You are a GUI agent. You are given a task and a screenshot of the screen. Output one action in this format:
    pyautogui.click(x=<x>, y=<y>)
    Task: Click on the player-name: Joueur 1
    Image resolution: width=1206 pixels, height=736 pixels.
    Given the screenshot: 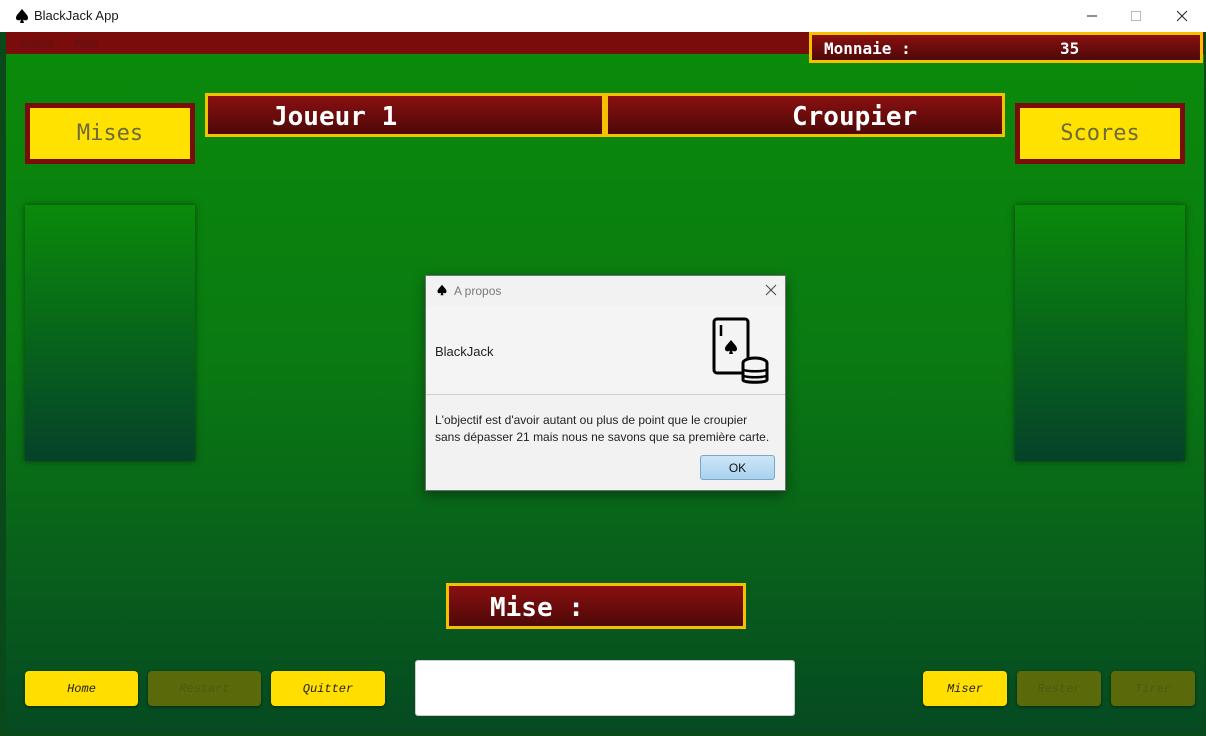 What is the action you would take?
    pyautogui.click(x=335, y=117)
    